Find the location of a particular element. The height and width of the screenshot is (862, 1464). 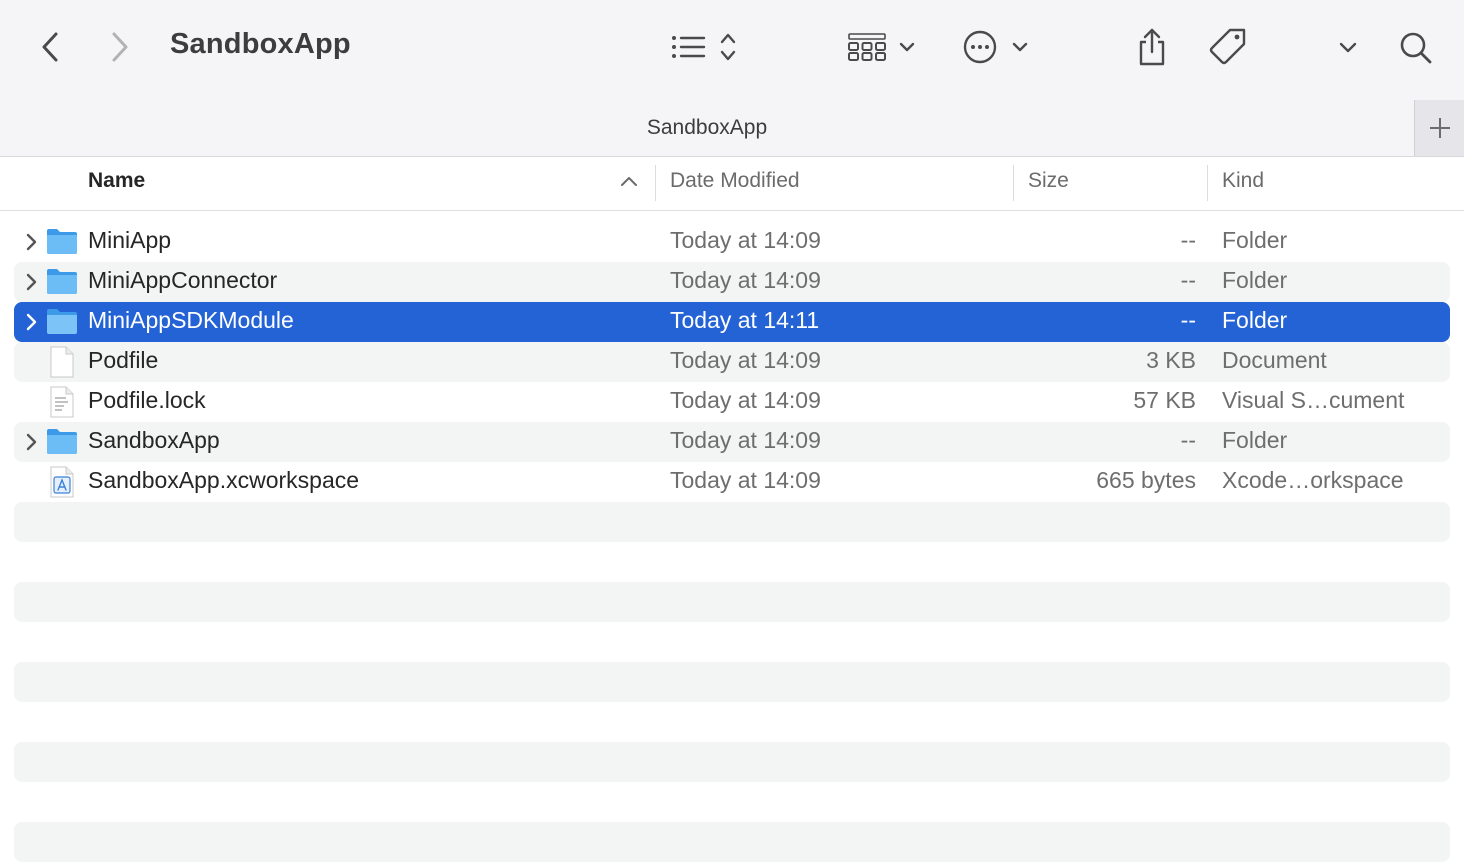

tag-button is located at coordinates (1228, 47).